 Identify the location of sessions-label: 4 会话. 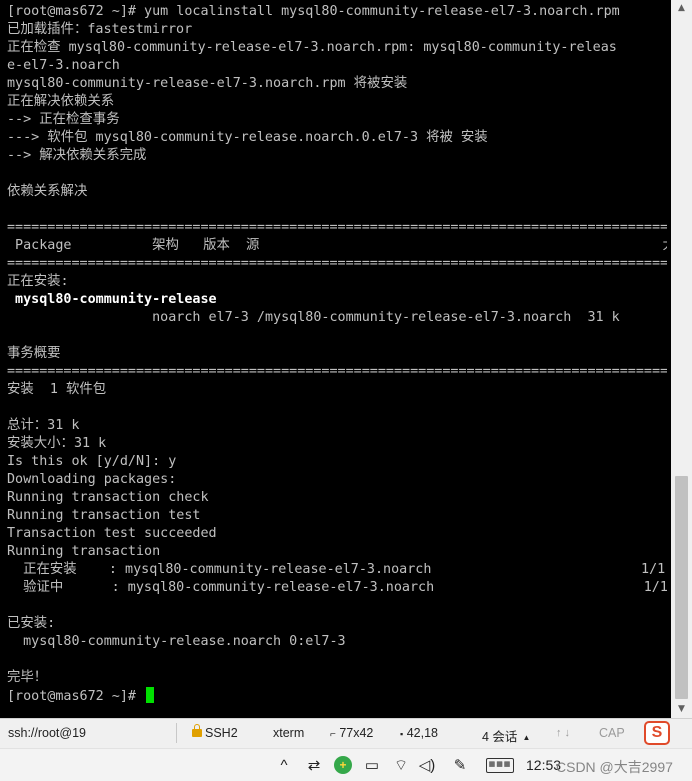
(500, 737).